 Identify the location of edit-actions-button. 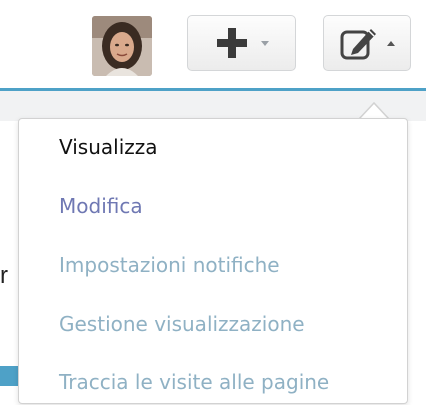
(367, 43).